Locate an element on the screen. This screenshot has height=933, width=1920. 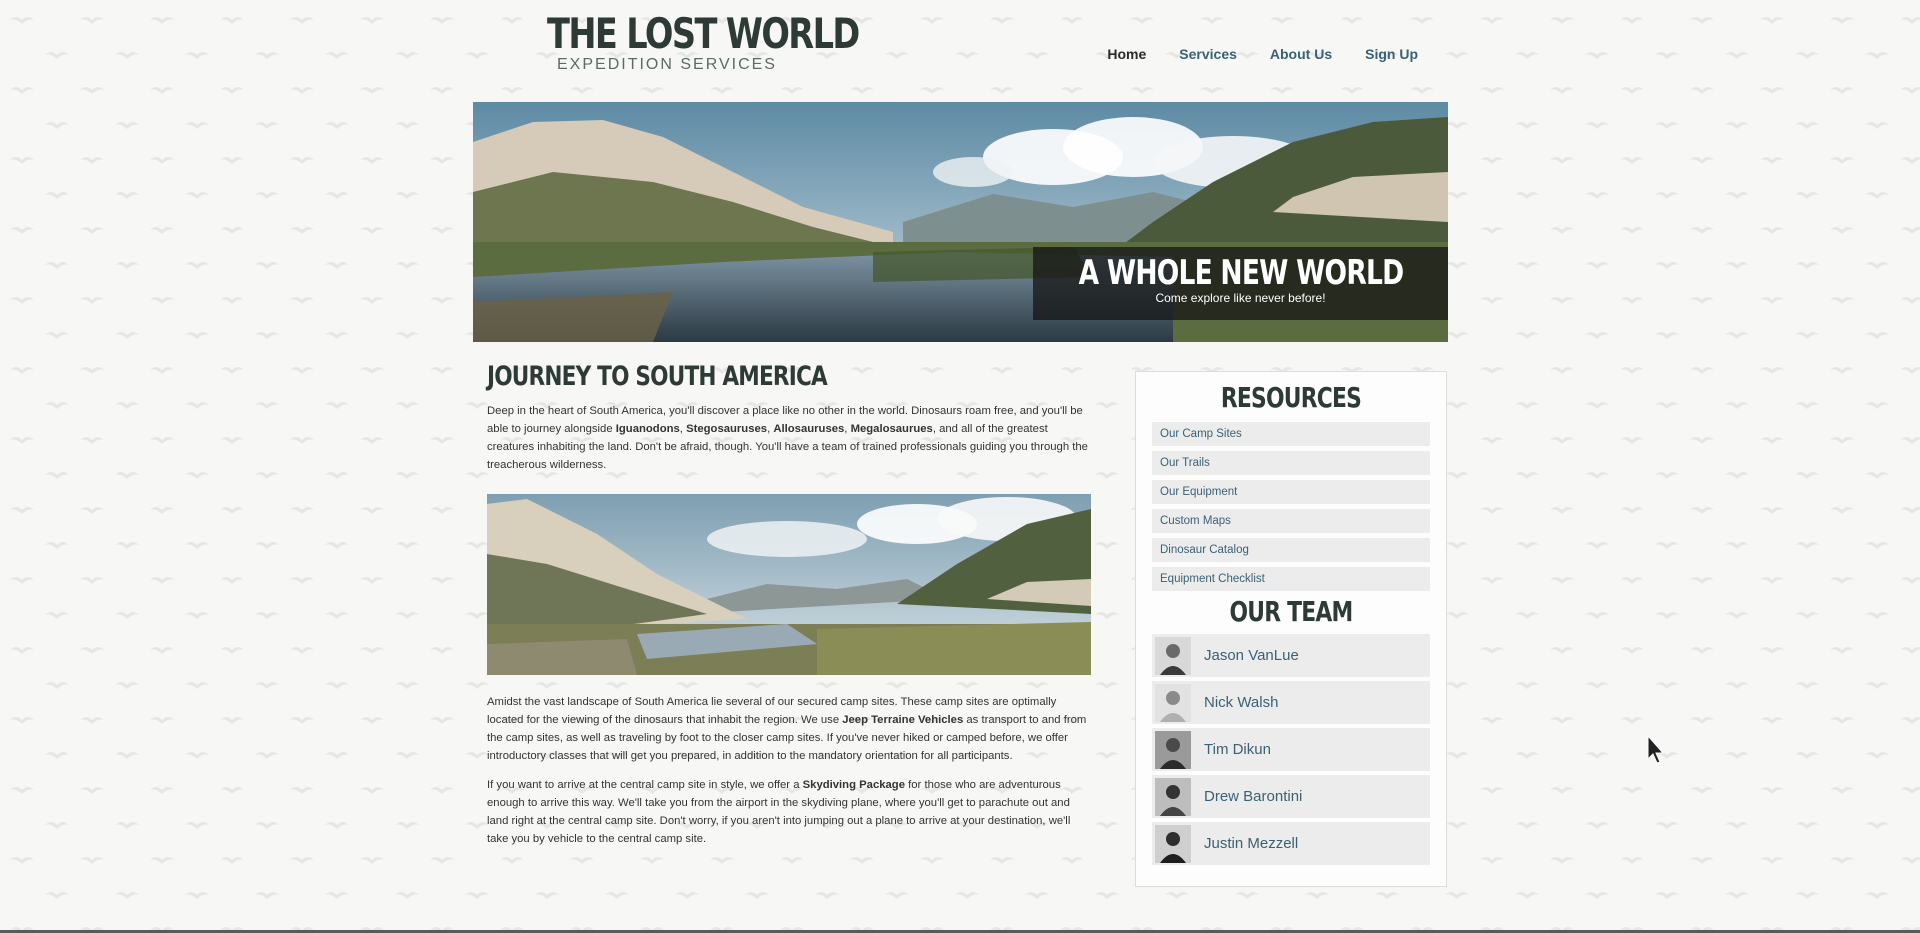
team-member: Nick Walsh is located at coordinates (1291, 702).